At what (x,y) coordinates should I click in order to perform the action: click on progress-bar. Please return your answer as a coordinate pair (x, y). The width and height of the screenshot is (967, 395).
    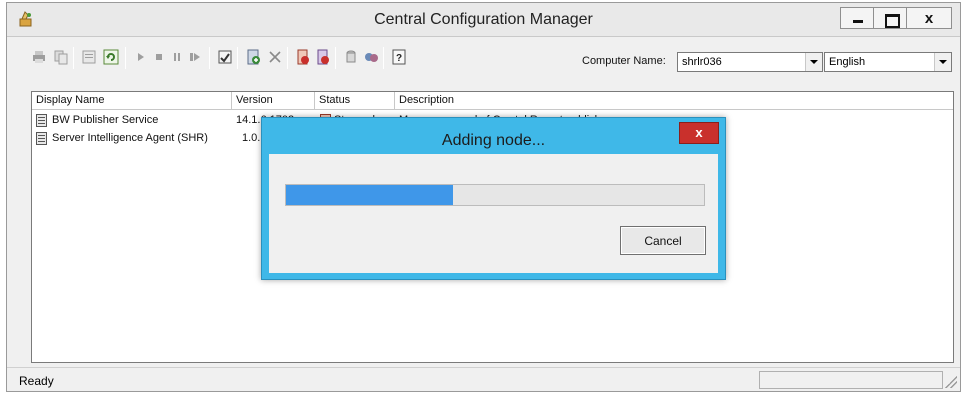
    Looking at the image, I should click on (495, 195).